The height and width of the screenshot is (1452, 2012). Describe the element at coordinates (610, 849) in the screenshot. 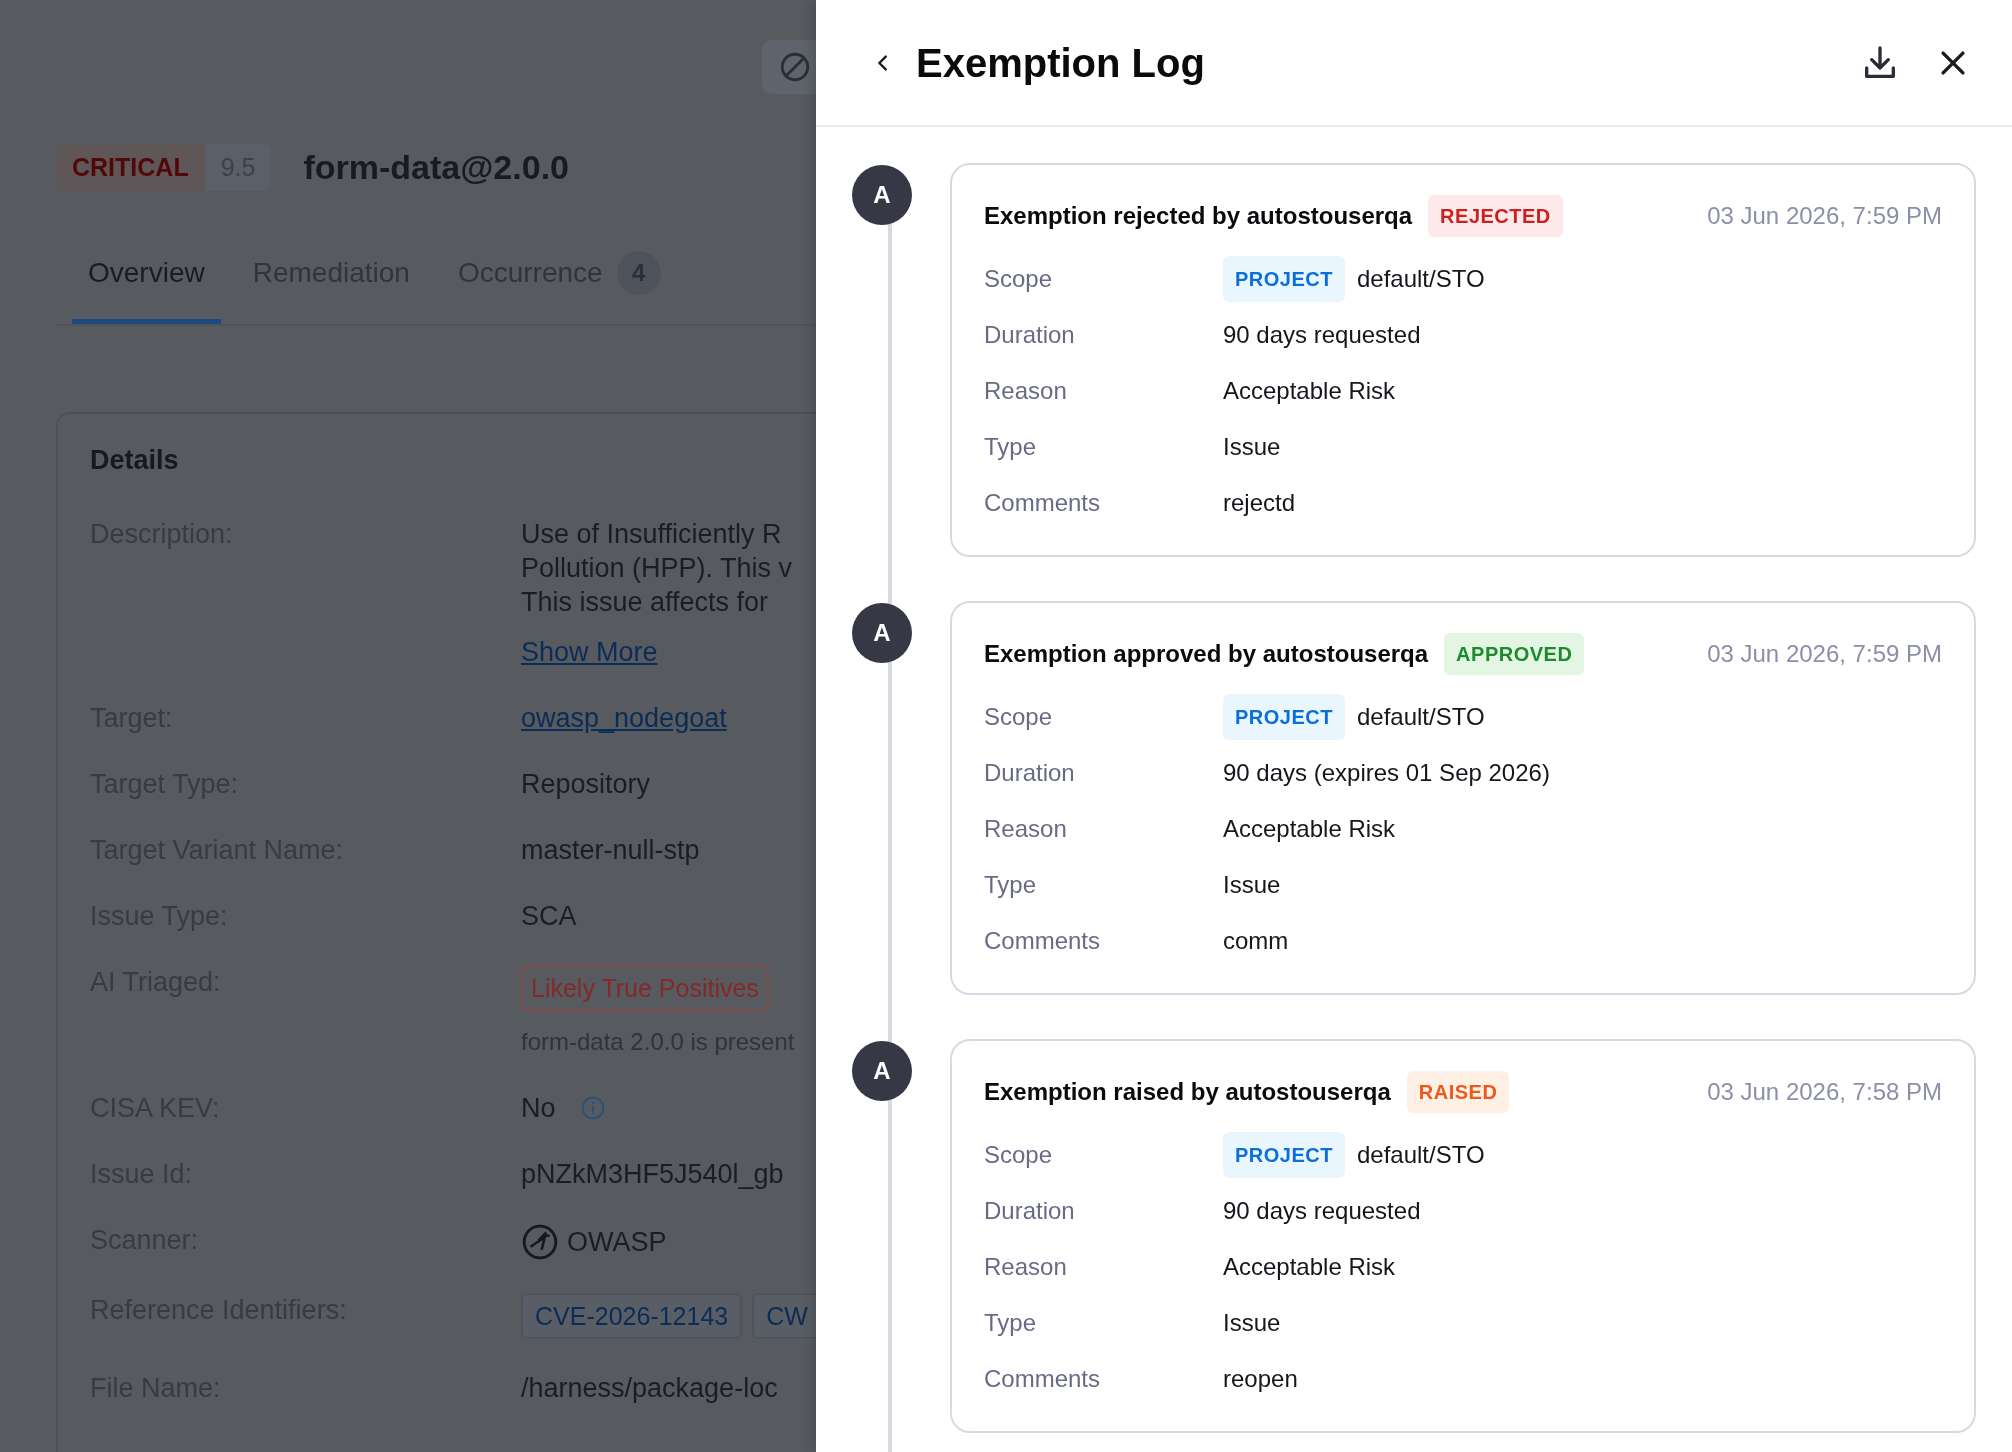

I see `field-value: master-null-stp` at that location.